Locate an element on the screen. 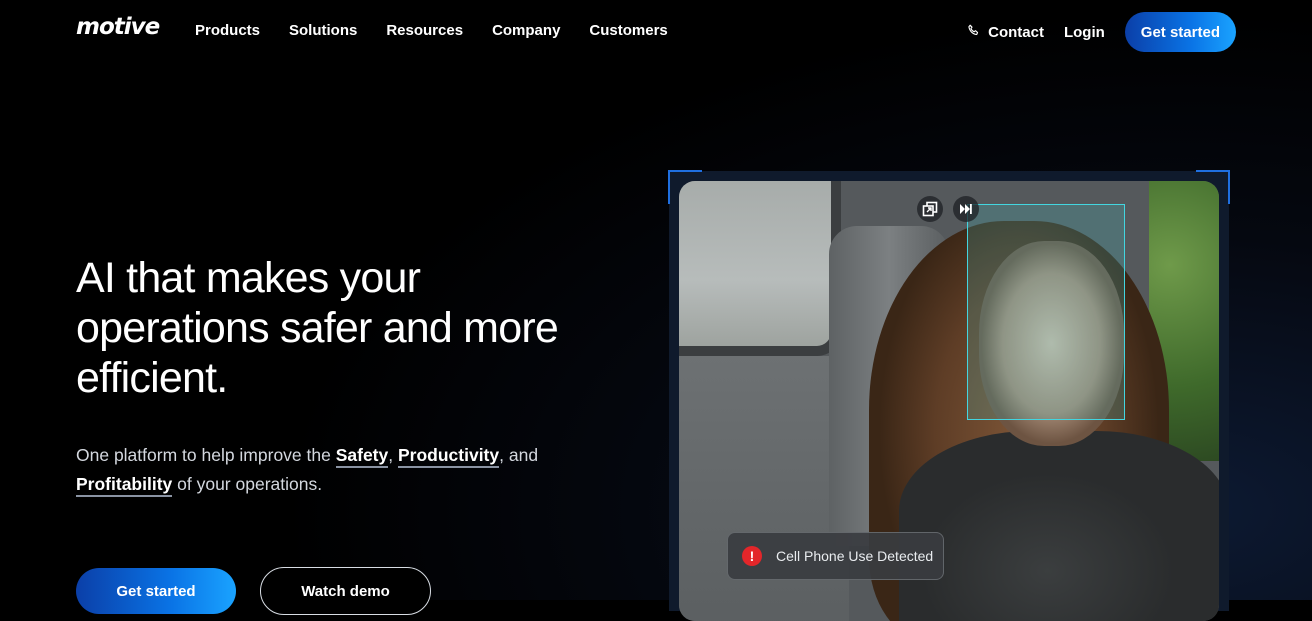 The height and width of the screenshot is (621, 1312). header-get-started-button: Get started is located at coordinates (1180, 32).